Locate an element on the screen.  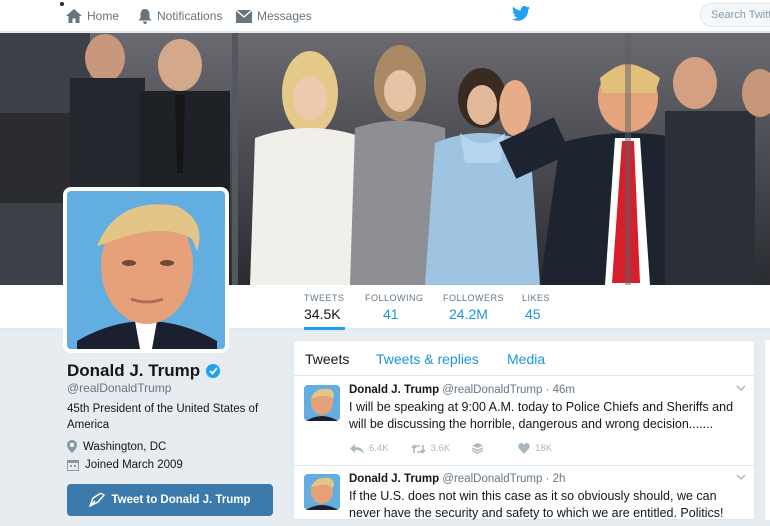
location-pin-icon is located at coordinates (72, 446).